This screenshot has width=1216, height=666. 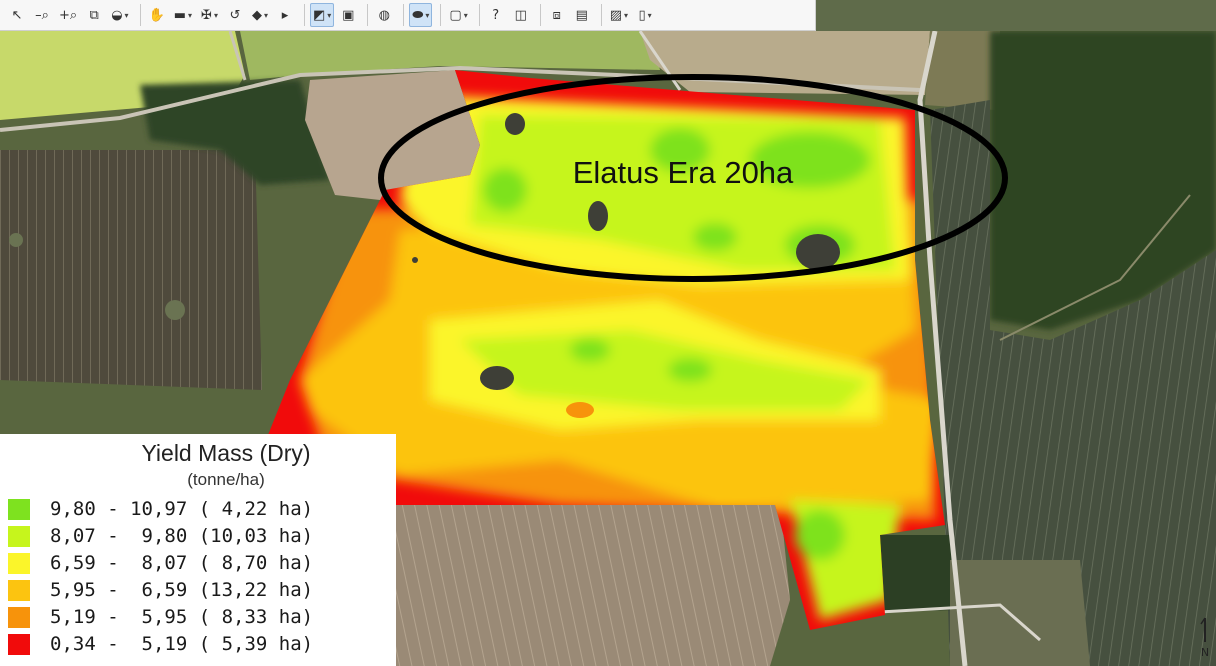 What do you see at coordinates (256, 15) in the screenshot?
I see `eraser-icon: ◆` at bounding box center [256, 15].